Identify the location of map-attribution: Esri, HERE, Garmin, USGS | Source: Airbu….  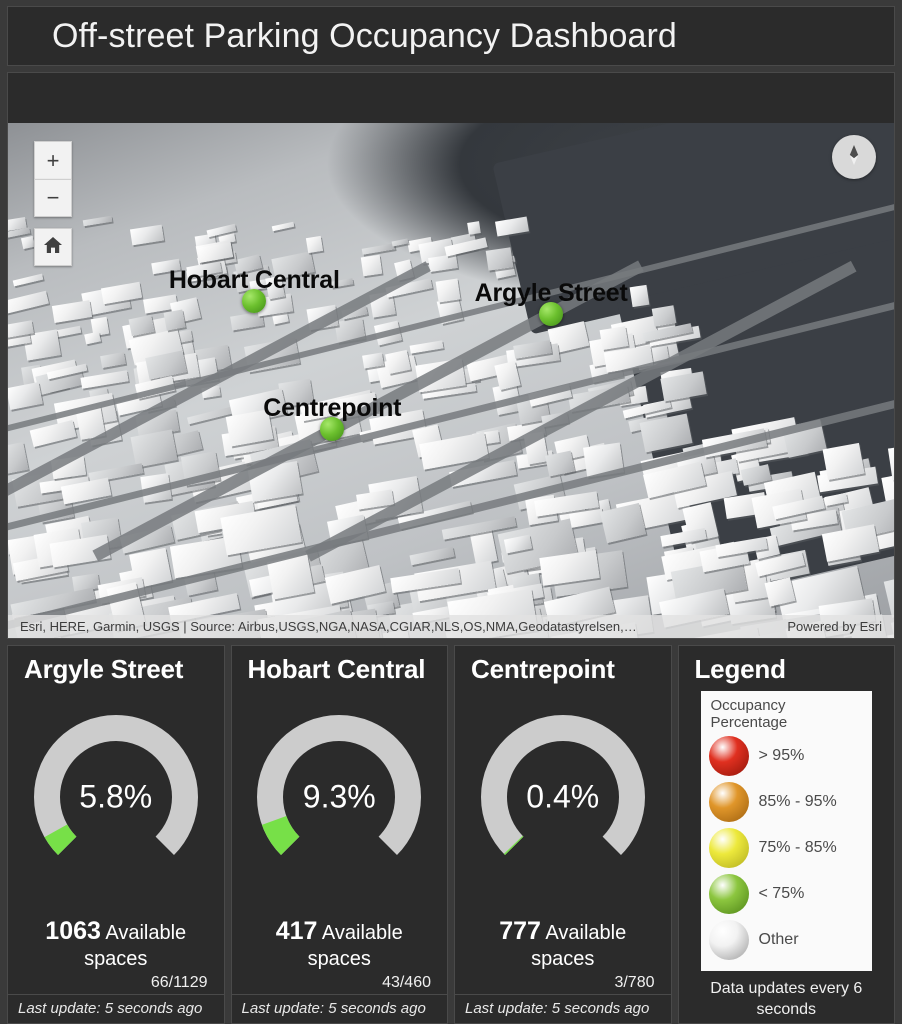
(451, 626).